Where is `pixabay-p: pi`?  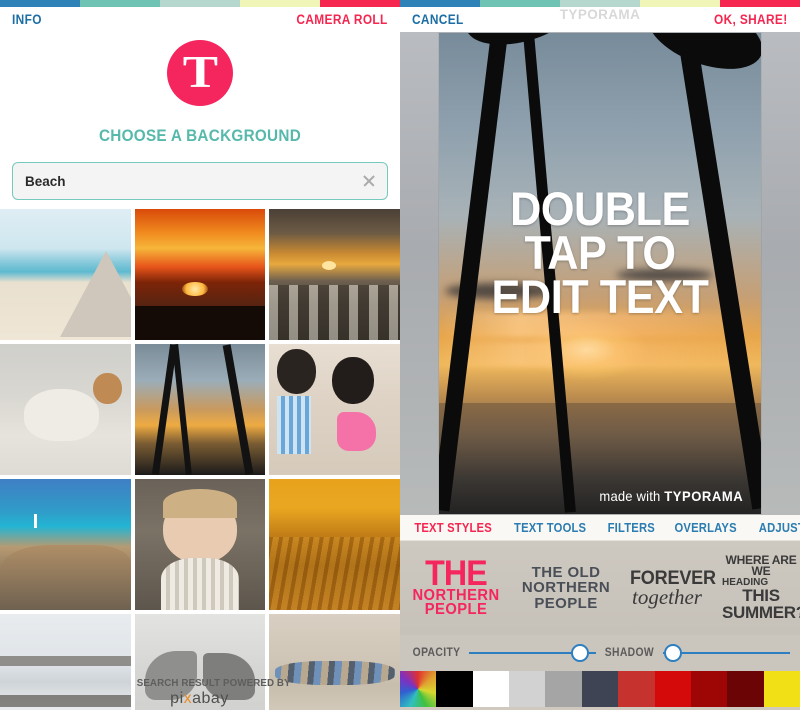
pixabay-p: pi is located at coordinates (177, 698).